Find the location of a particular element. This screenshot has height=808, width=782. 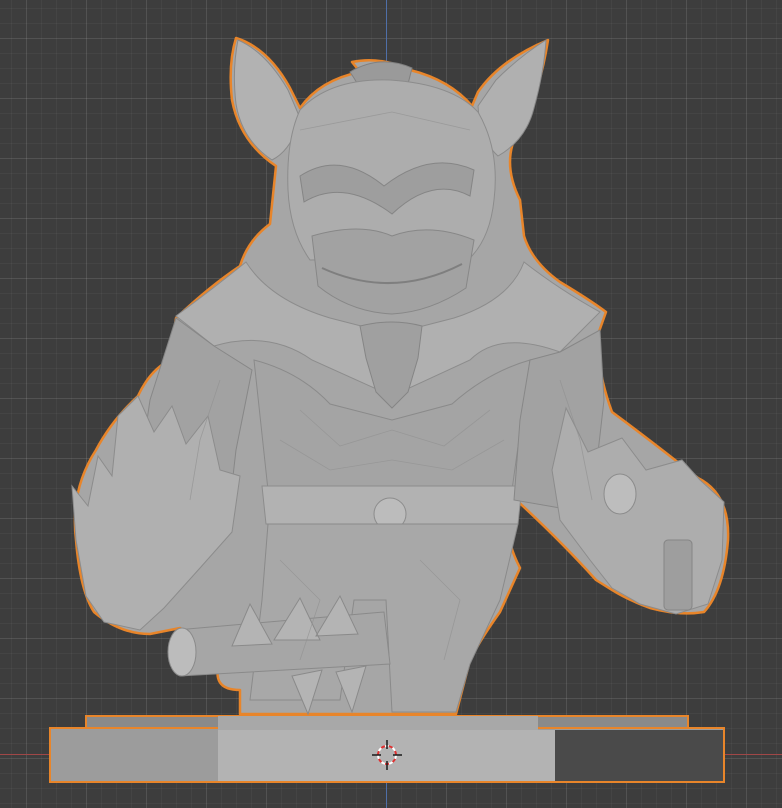

base-center-block is located at coordinates (378, 723).